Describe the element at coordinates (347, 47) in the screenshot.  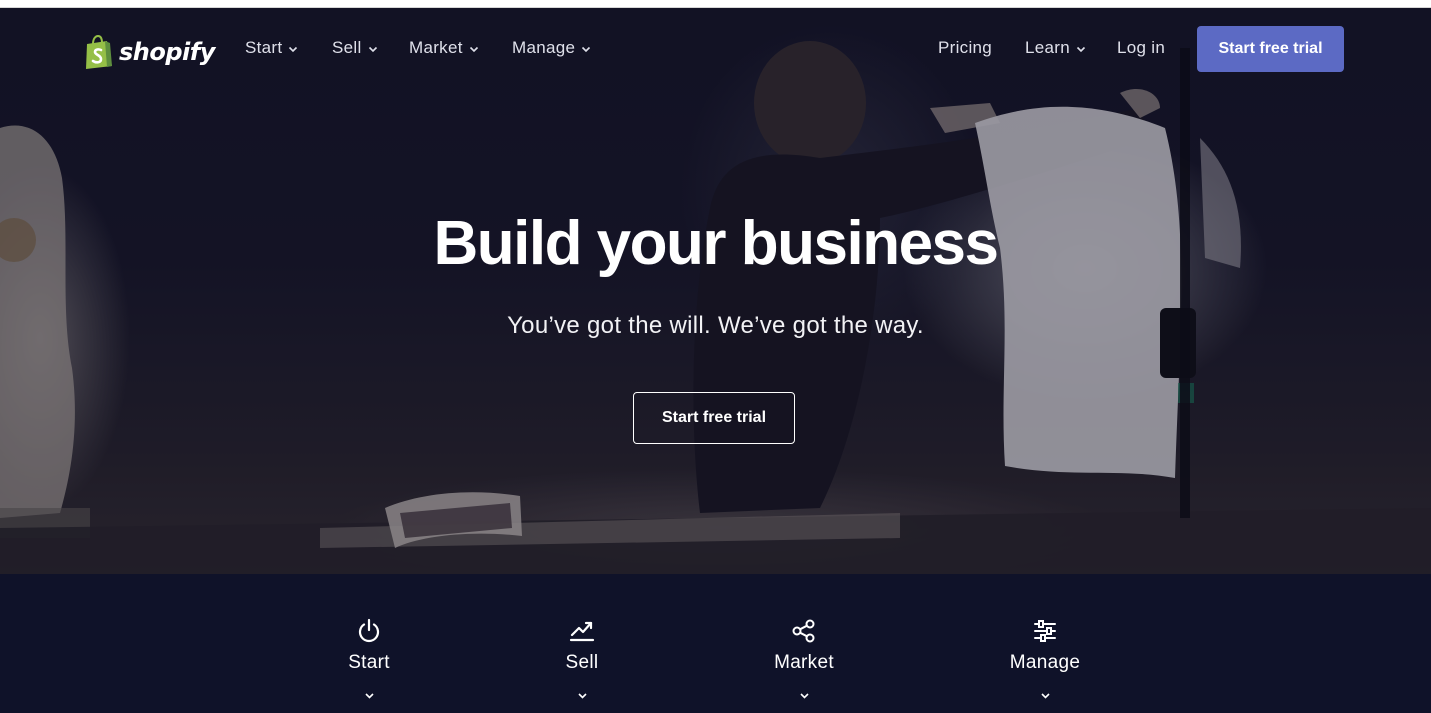
I see `nav-item-sell-label: Sell` at that location.